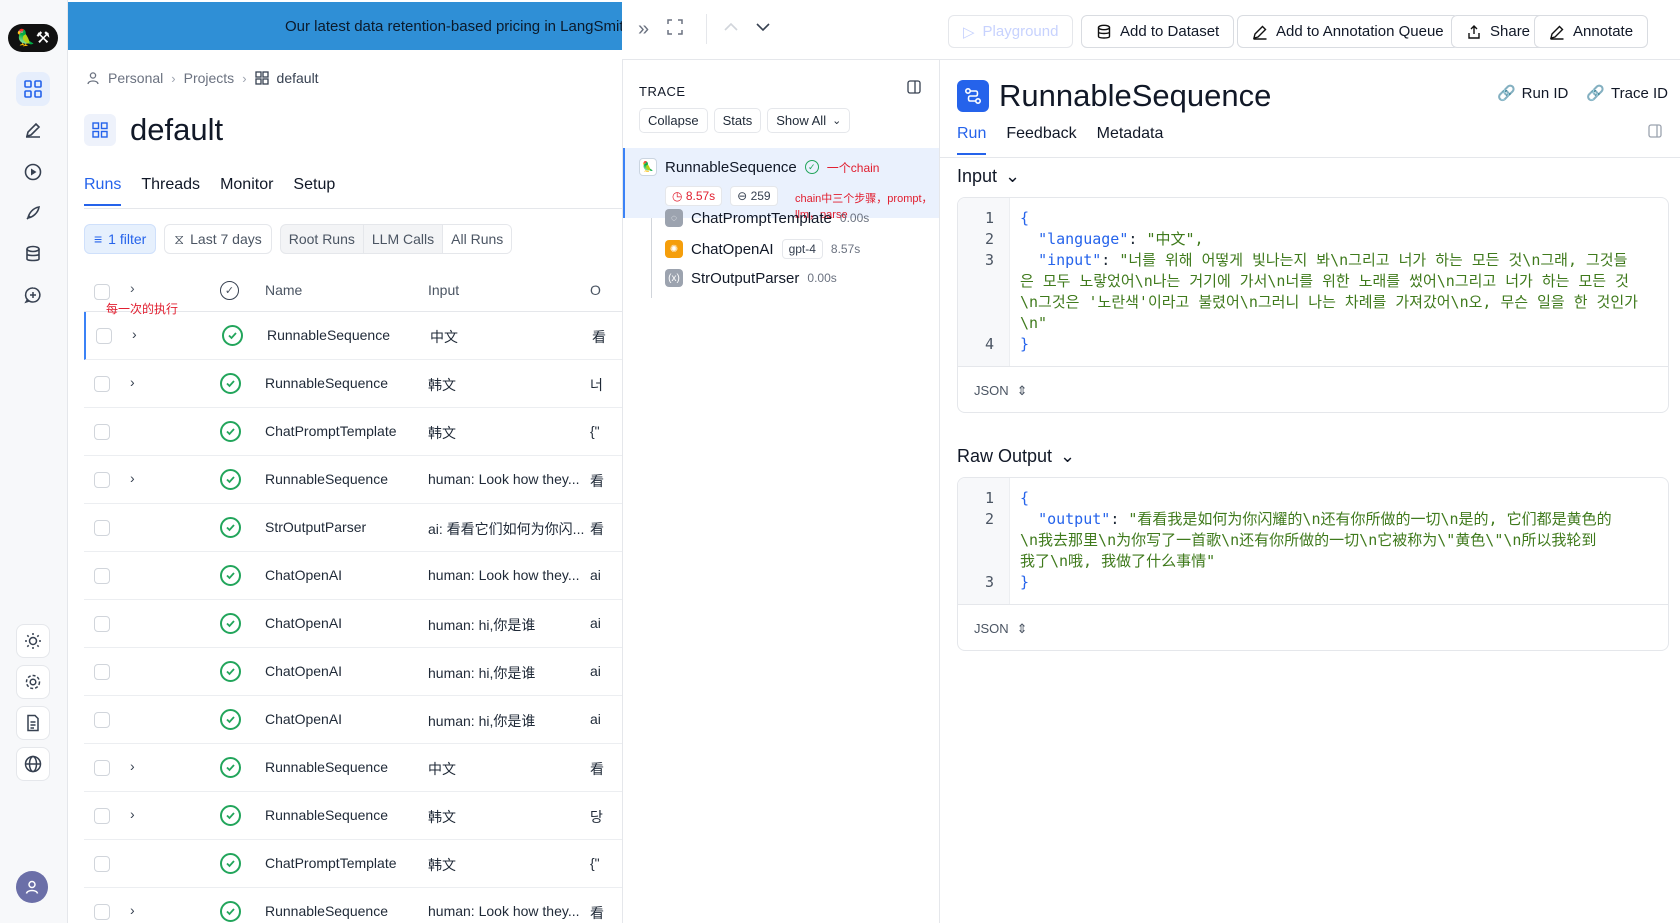 Image resolution: width=1680 pixels, height=923 pixels. Describe the element at coordinates (315, 527) in the screenshot. I see `run-name: StrOutputParser` at that location.